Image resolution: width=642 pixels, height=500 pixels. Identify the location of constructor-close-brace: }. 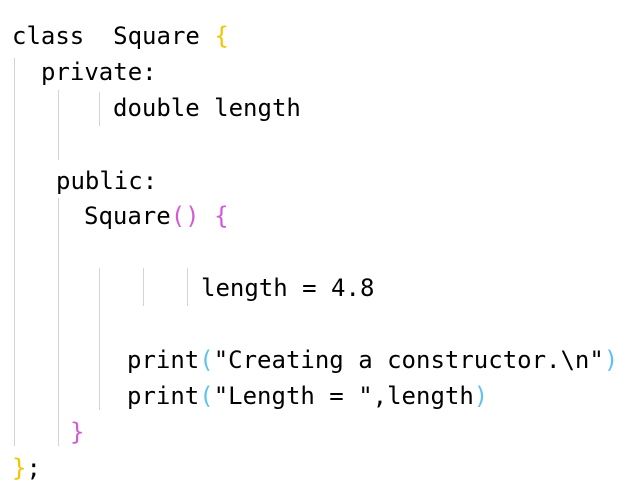
(77, 432).